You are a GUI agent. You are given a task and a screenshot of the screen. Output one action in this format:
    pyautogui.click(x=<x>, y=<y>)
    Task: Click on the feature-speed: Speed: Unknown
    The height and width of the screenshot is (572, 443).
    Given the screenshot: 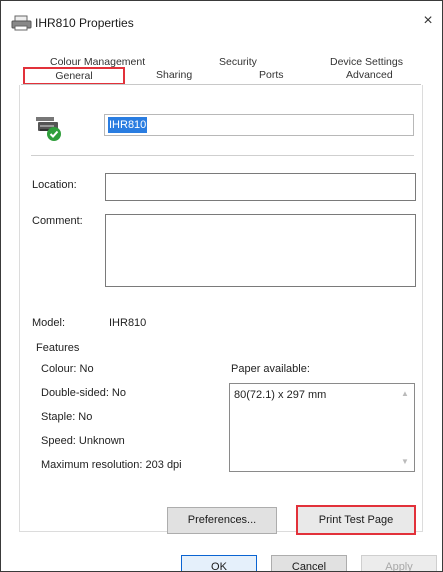 What is the action you would take?
    pyautogui.click(x=83, y=441)
    